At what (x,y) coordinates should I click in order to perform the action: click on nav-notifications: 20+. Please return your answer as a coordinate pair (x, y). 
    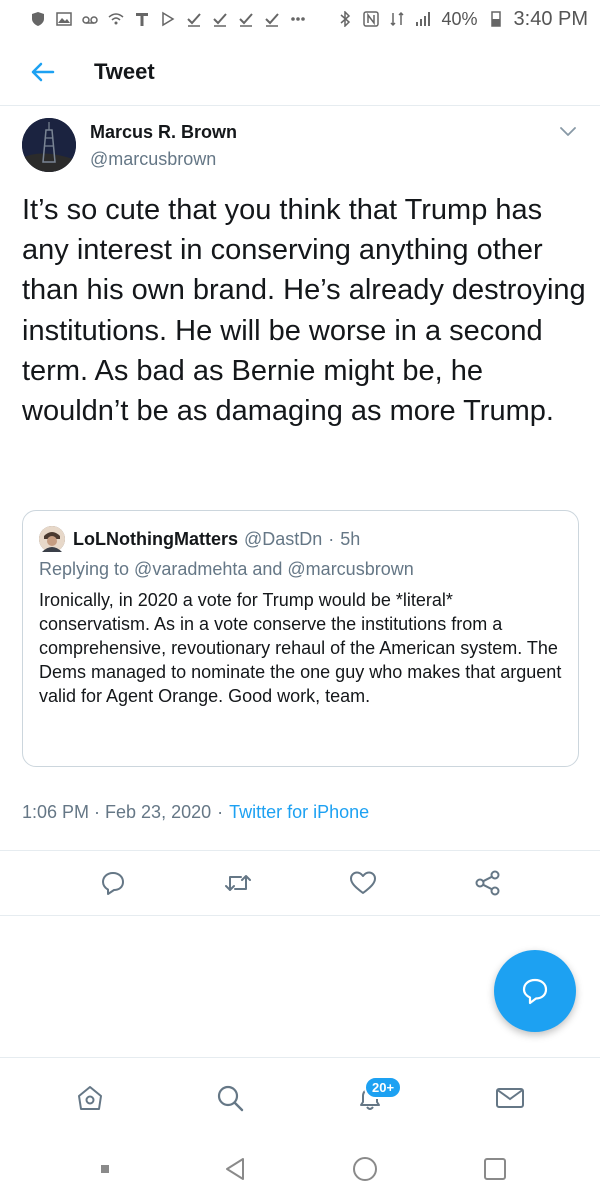
    Looking at the image, I should click on (371, 1098).